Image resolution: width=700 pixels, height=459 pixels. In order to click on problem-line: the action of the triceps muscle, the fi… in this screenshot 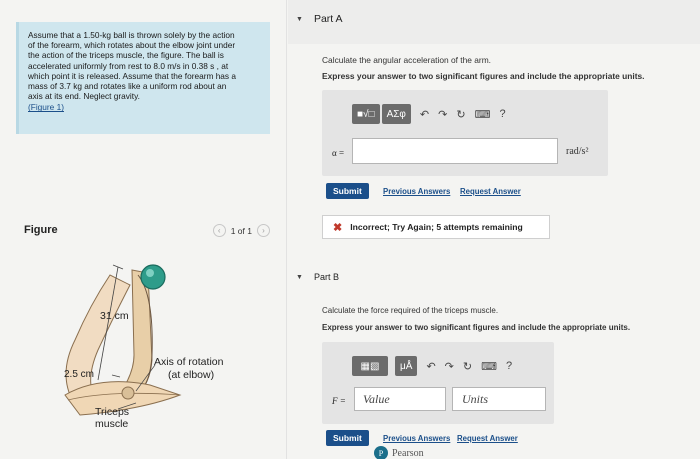, I will do `click(126, 55)`.